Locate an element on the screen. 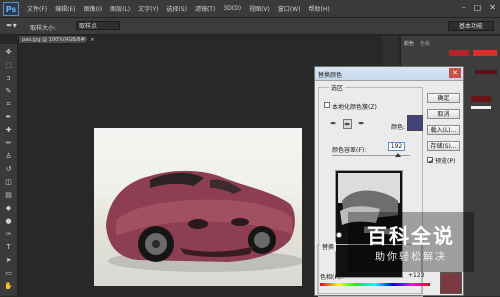 The height and width of the screenshot is (297, 500). workspace-select: 基本功能 is located at coordinates (471, 26).